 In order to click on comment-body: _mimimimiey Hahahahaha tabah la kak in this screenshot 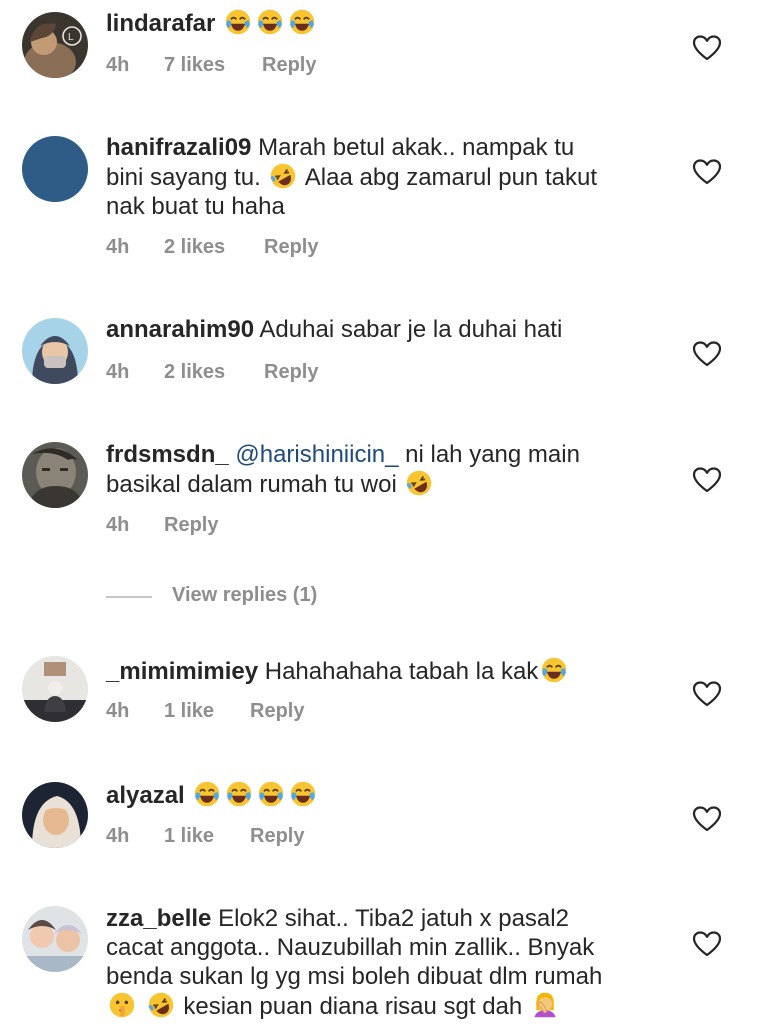, I will do `click(376, 671)`.